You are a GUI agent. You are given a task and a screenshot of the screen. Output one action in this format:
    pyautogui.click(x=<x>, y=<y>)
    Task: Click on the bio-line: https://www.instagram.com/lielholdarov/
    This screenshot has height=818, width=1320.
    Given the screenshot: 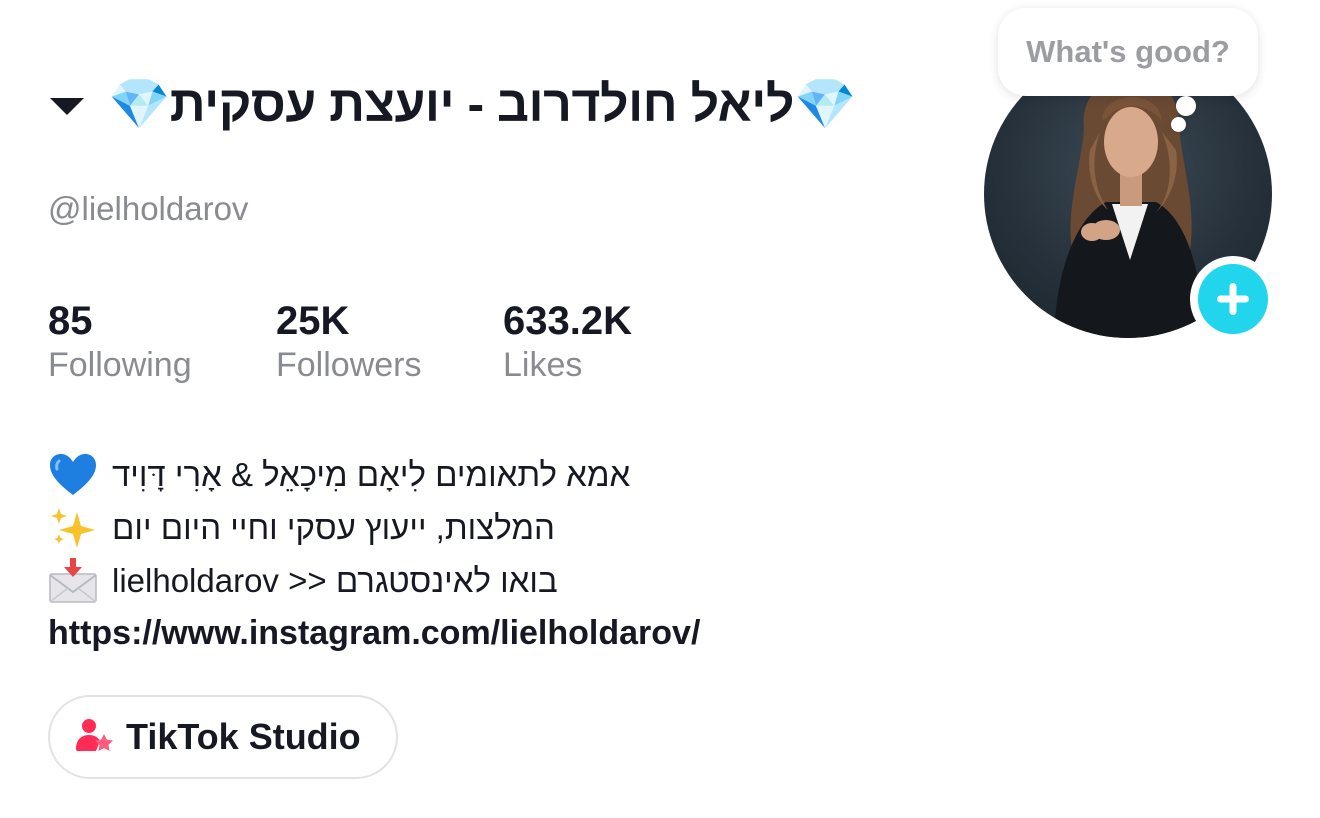 What is the action you would take?
    pyautogui.click(x=374, y=633)
    